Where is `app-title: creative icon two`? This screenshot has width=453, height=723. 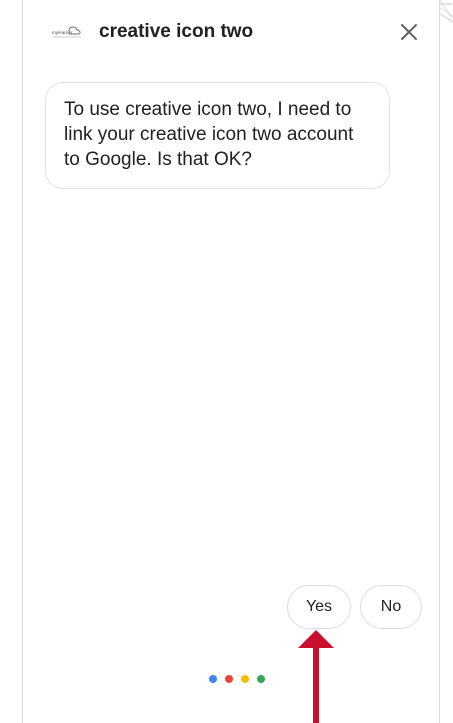
app-title: creative icon two is located at coordinates (176, 31).